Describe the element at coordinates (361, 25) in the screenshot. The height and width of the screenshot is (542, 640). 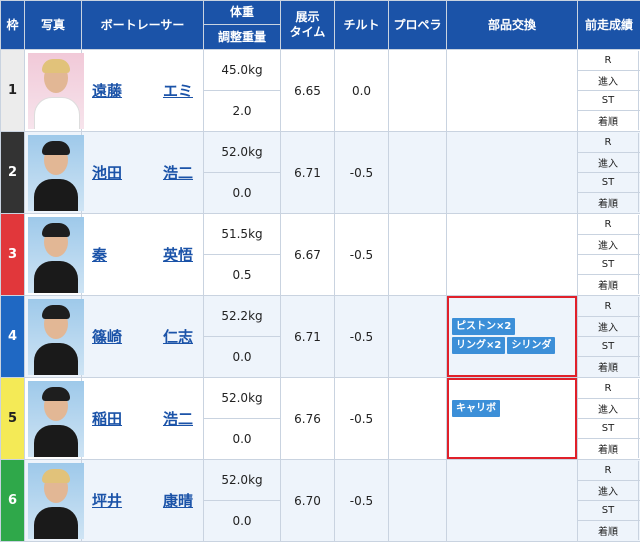
I see `header-tilt: チルト` at that location.